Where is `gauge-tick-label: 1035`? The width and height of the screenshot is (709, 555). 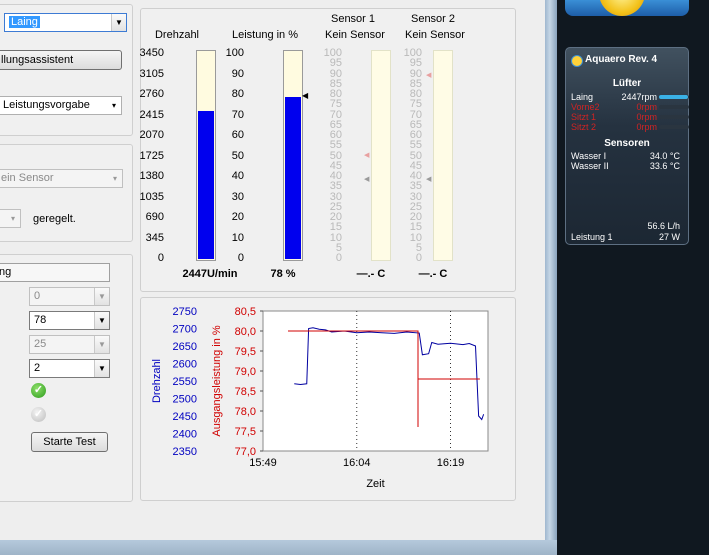 gauge-tick-label: 1035 is located at coordinates (151, 196).